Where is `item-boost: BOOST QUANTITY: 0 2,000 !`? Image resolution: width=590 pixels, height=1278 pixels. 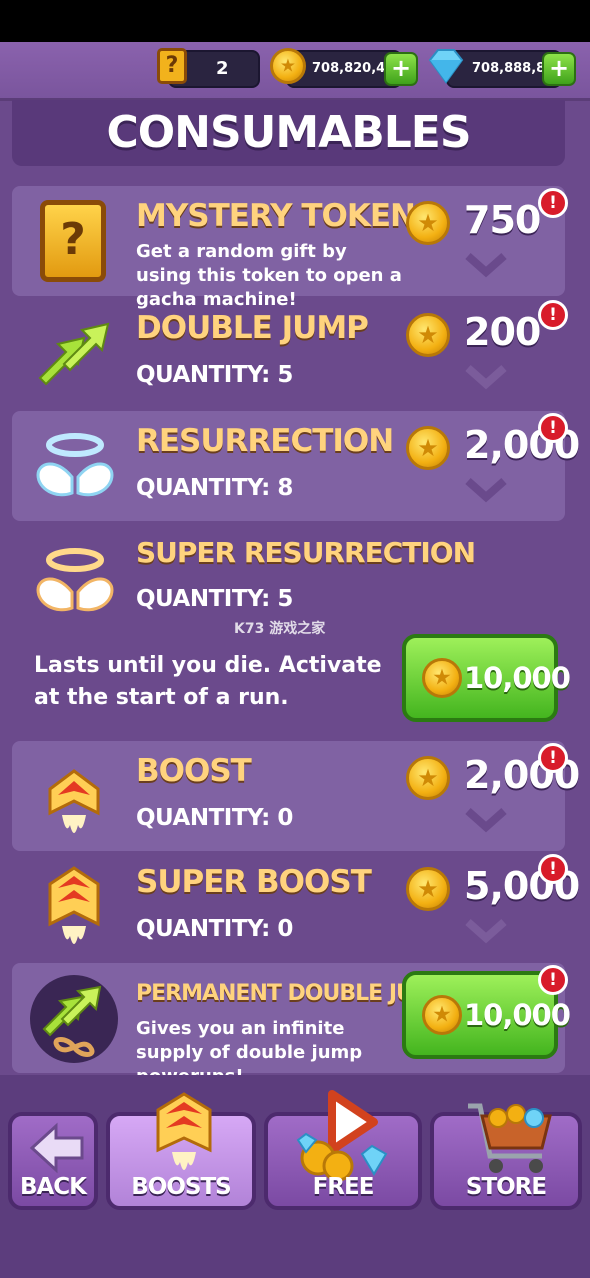
item-boost: BOOST QUANTITY: 0 2,000 ! is located at coordinates (296, 796).